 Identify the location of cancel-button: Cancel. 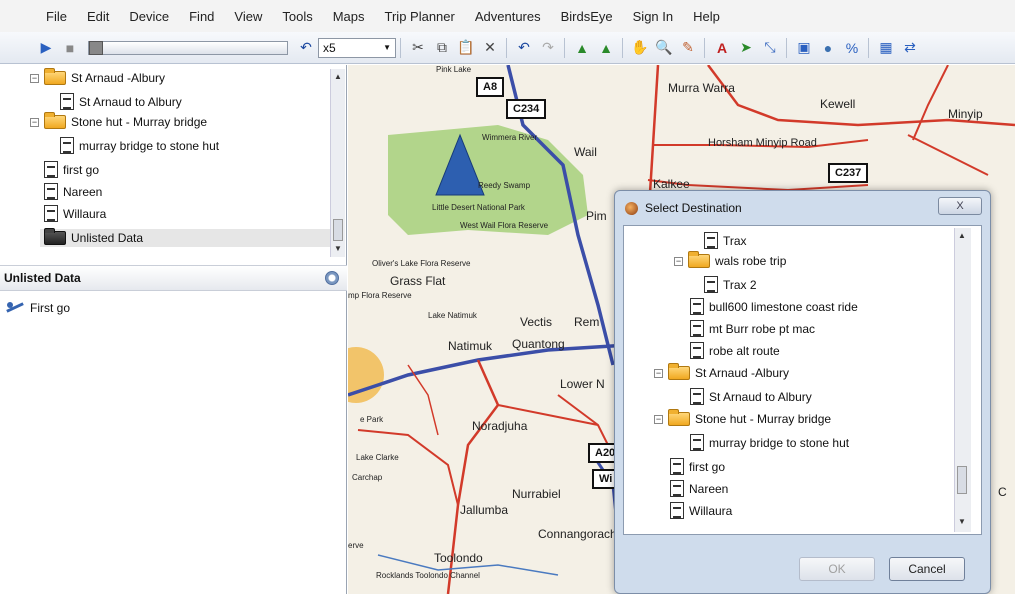
(927, 569).